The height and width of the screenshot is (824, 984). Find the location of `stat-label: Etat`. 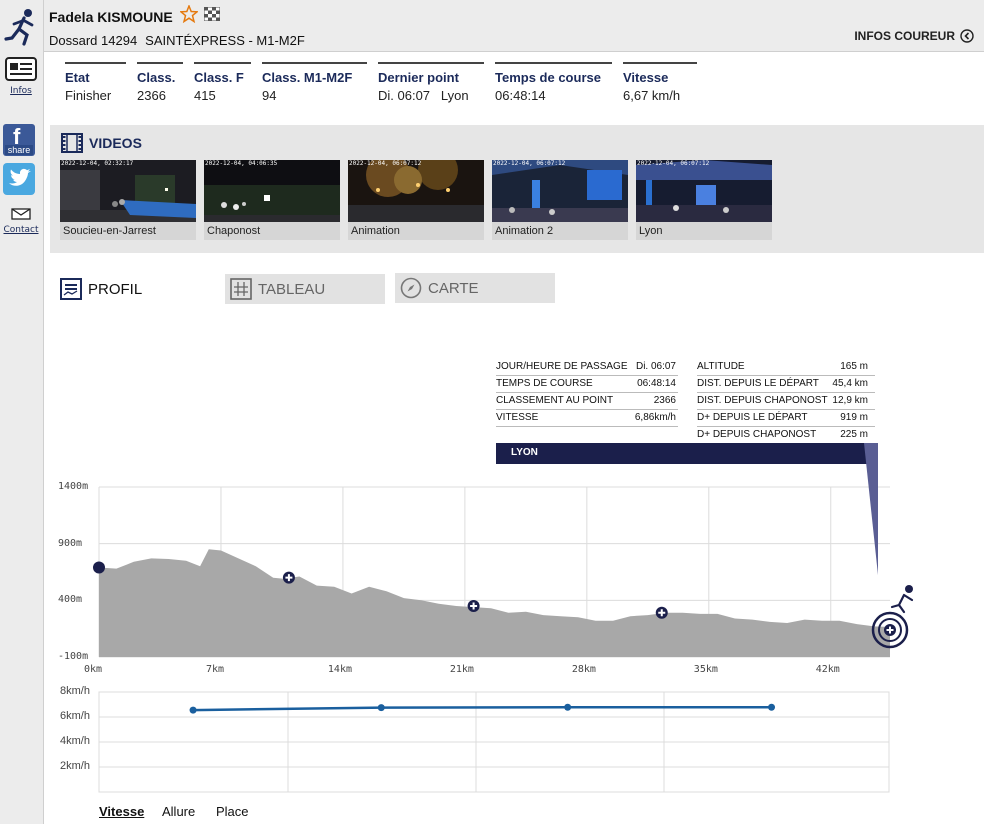

stat-label: Etat is located at coordinates (77, 77).